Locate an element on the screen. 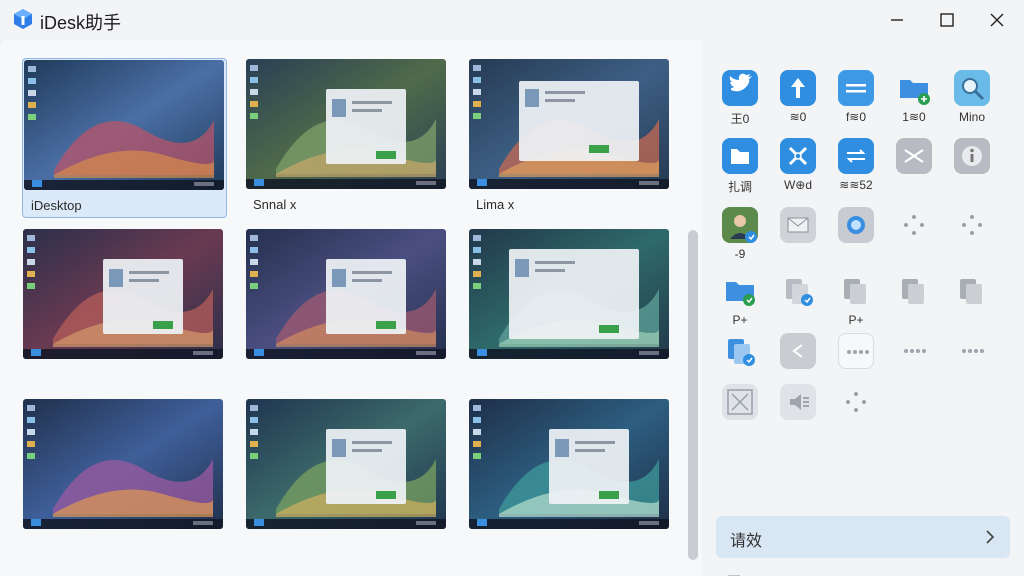  close-icon is located at coordinates (997, 20).